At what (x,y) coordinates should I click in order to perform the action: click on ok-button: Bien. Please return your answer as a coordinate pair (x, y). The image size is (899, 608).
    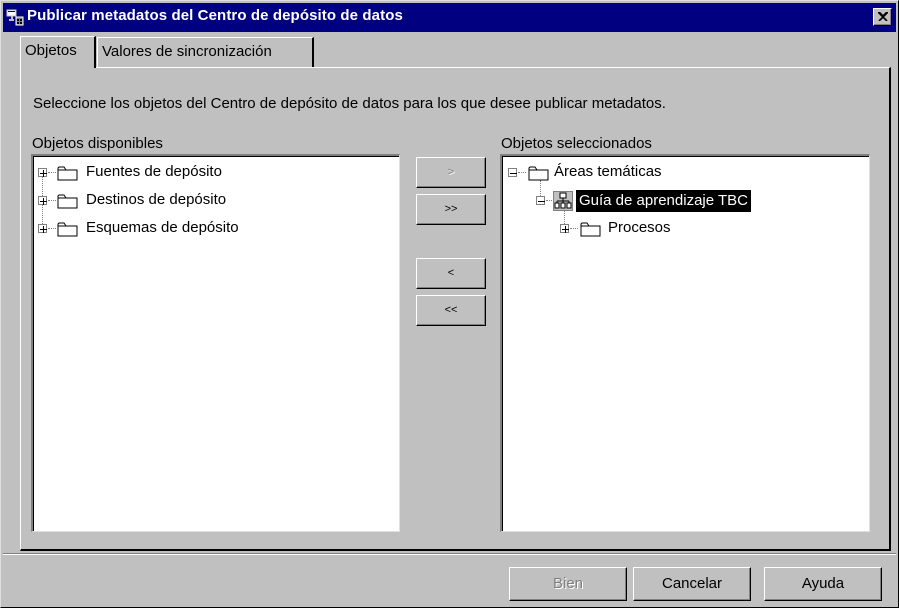
    Looking at the image, I should click on (568, 584).